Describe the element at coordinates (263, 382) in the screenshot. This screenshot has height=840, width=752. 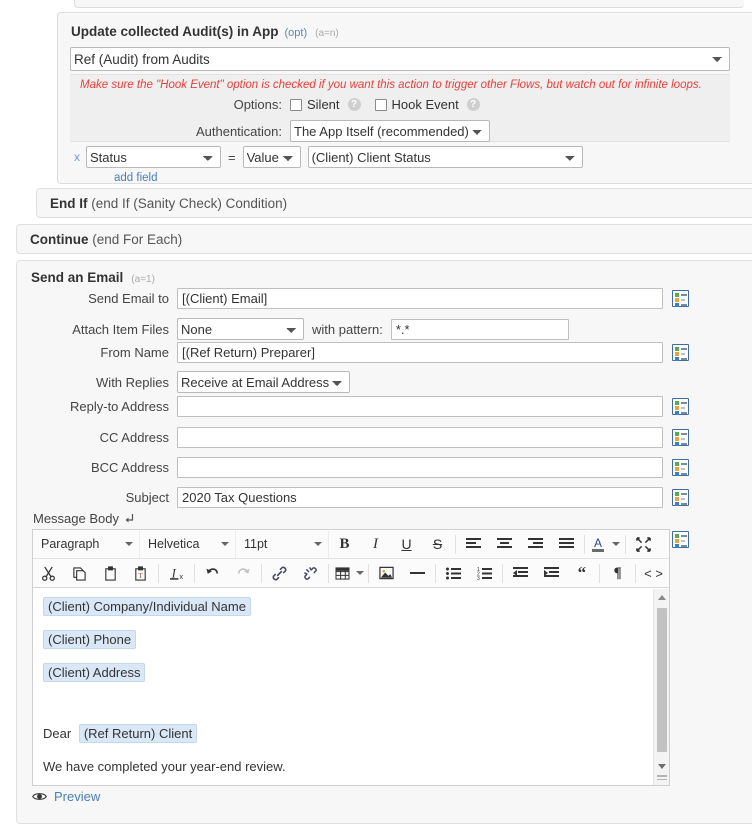
I see `with-replies-select: Receive at Email Address` at that location.